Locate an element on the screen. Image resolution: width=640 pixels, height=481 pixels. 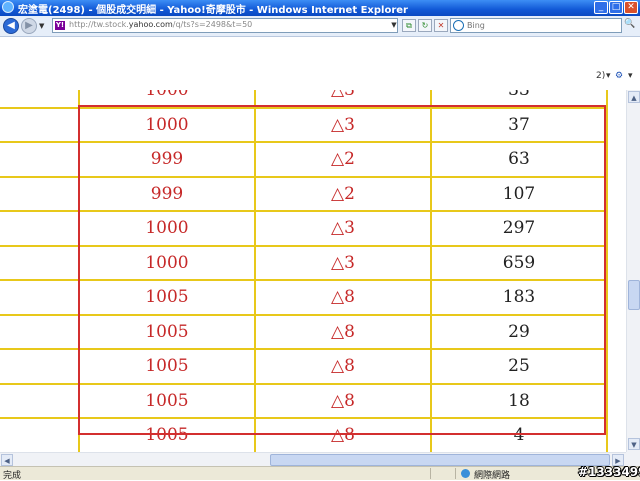
bing-search-icon is located at coordinates (458, 25).